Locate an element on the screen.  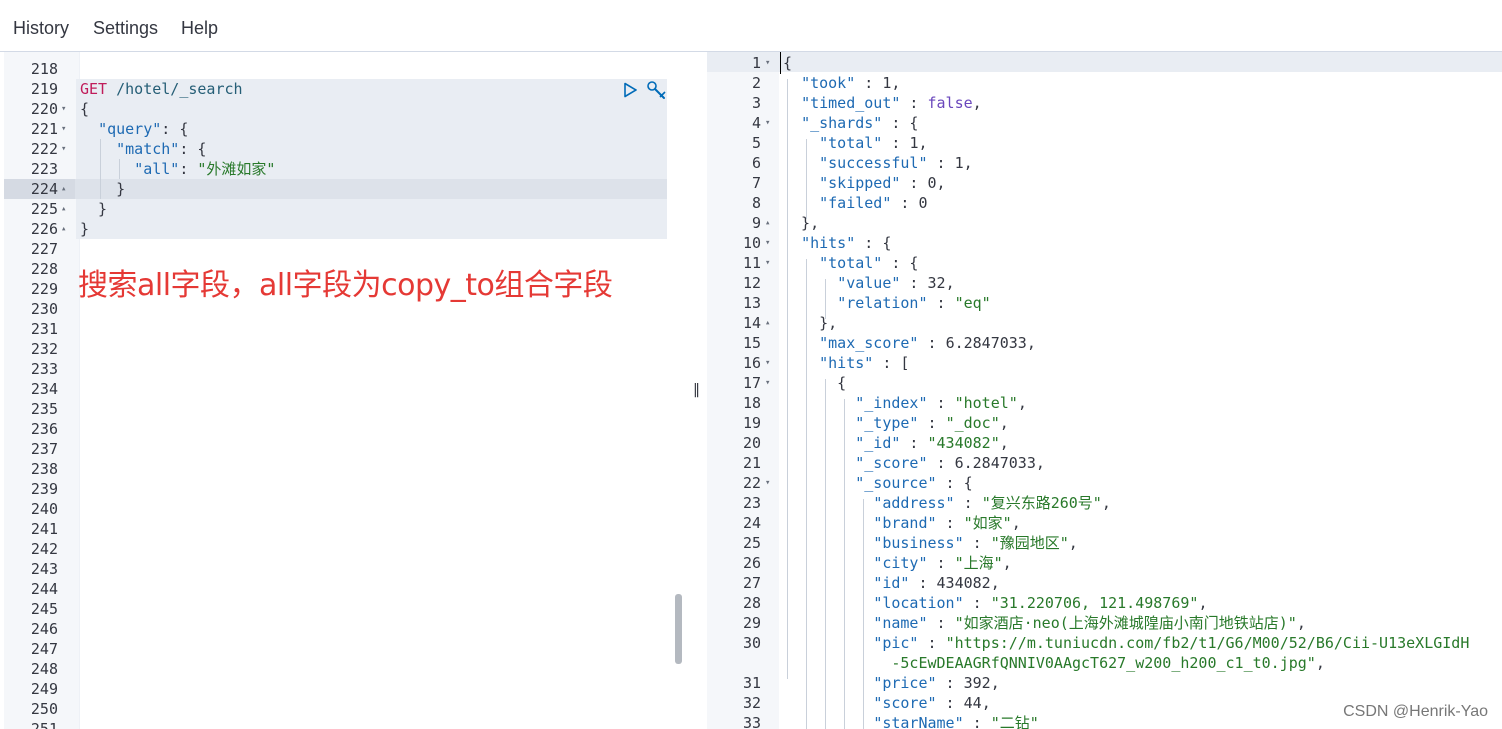
line-number: 241 is located at coordinates (44, 529).